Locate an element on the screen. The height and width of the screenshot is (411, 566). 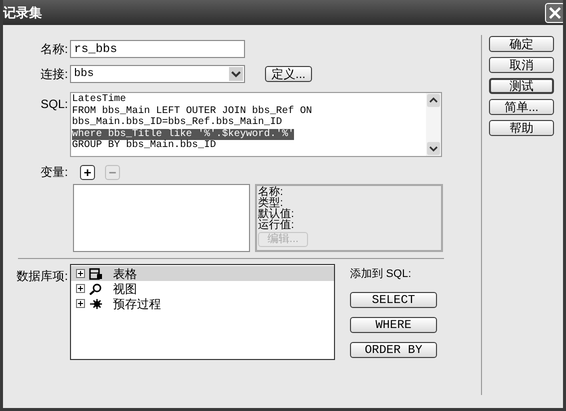
dialog-button: 确定 is located at coordinates (521, 44).